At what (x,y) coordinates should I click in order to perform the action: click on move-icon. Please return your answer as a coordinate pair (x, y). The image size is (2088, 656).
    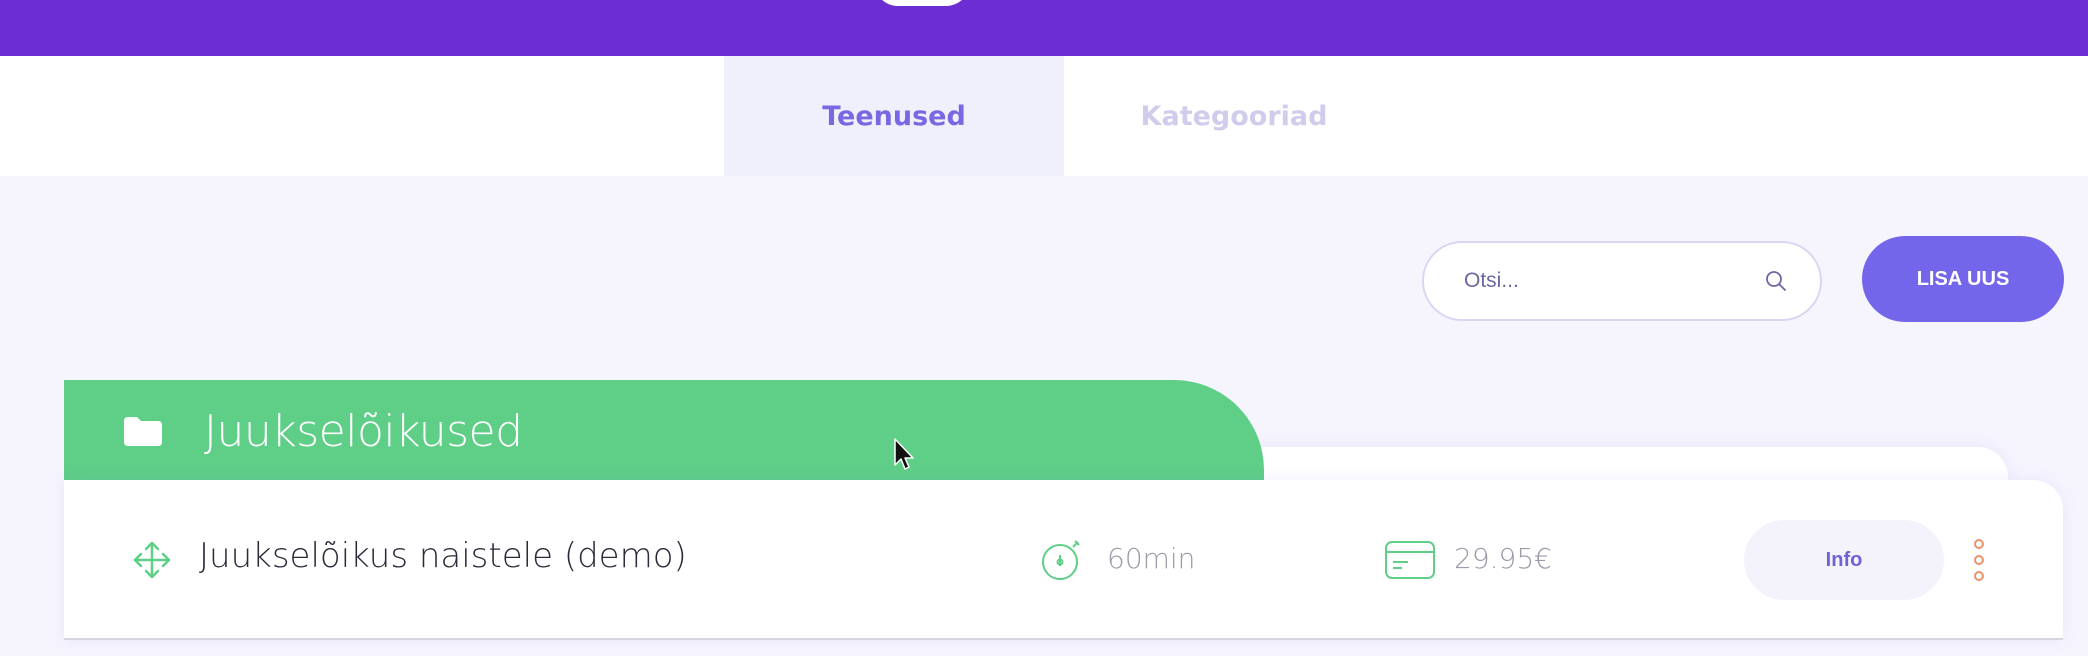
    Looking at the image, I should click on (152, 560).